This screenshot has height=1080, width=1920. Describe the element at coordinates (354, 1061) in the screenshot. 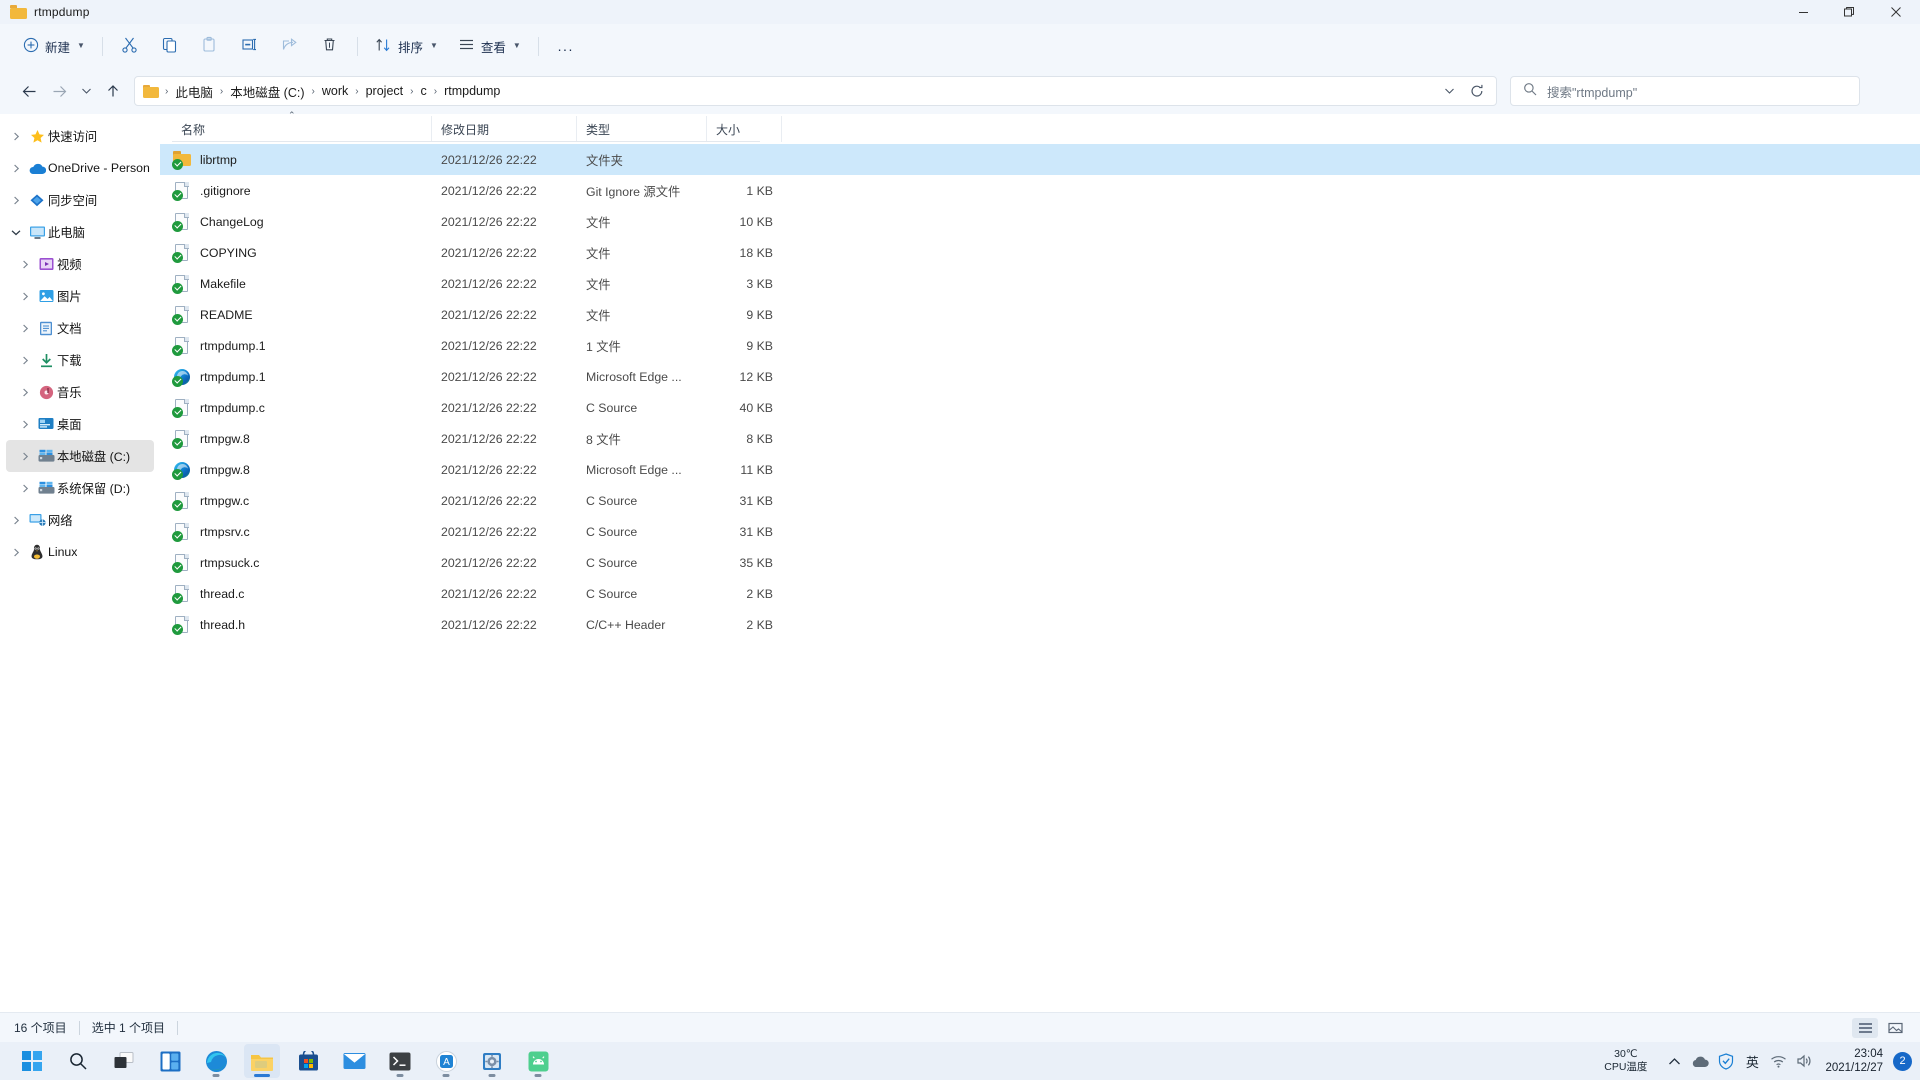

I see `mail-button` at that location.